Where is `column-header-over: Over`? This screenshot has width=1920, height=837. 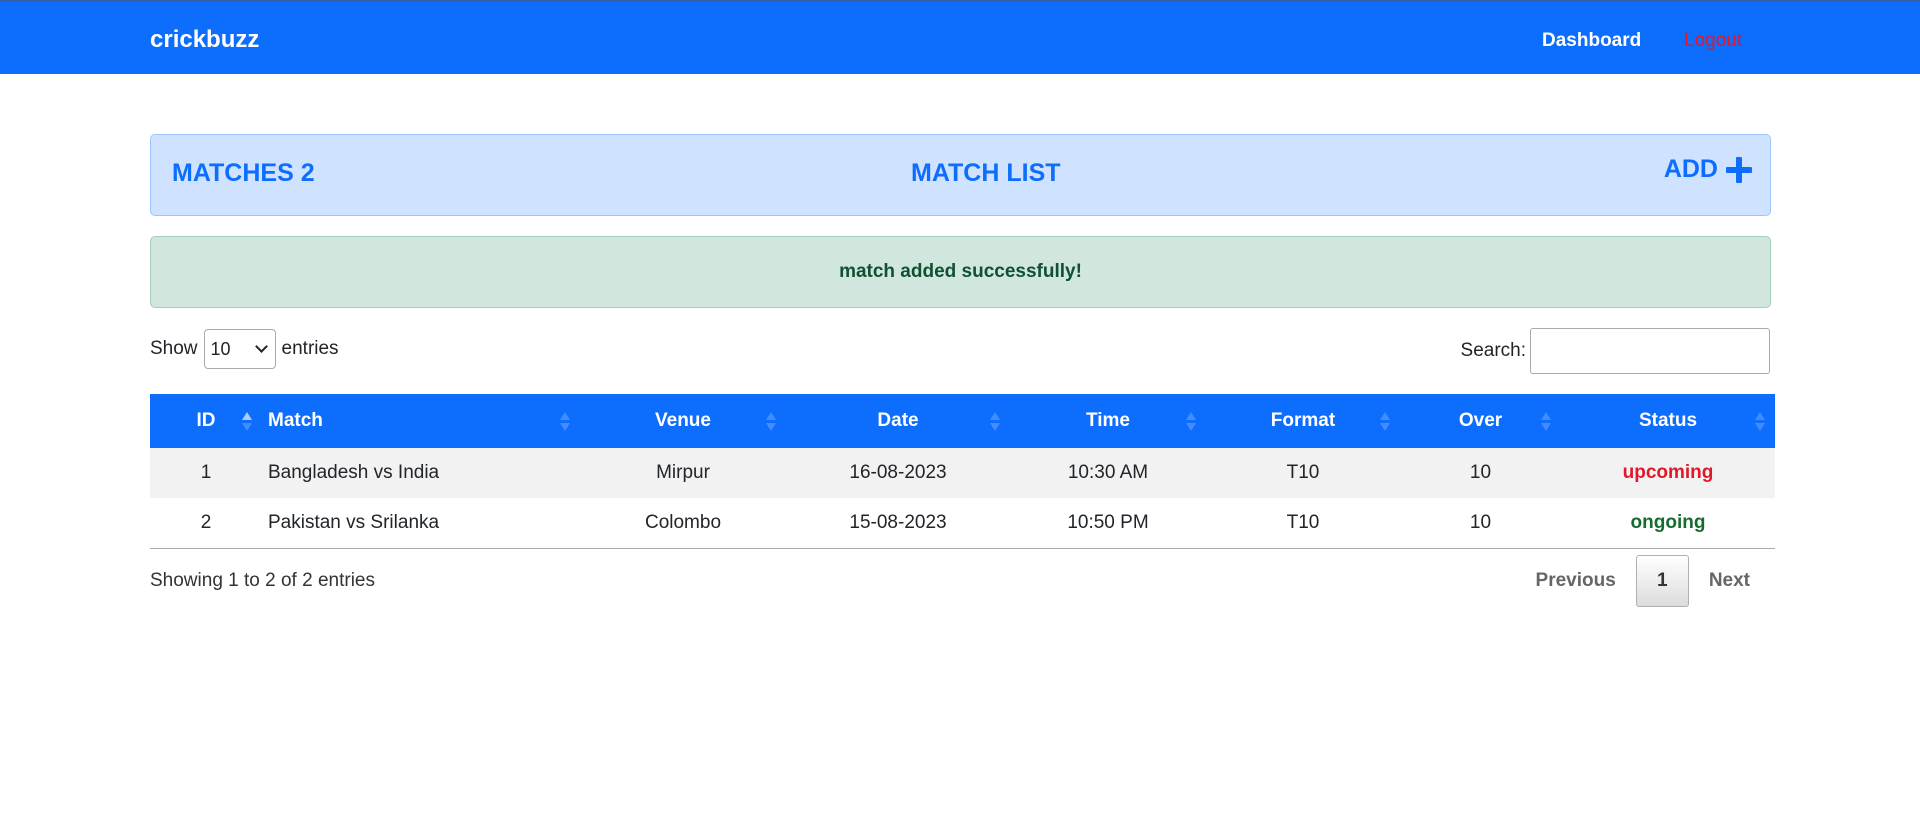
column-header-over: Over is located at coordinates (1480, 421).